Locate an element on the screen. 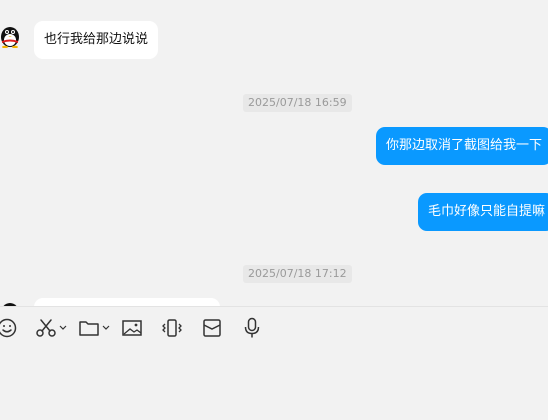 The height and width of the screenshot is (420, 548). image-icon is located at coordinates (132, 328).